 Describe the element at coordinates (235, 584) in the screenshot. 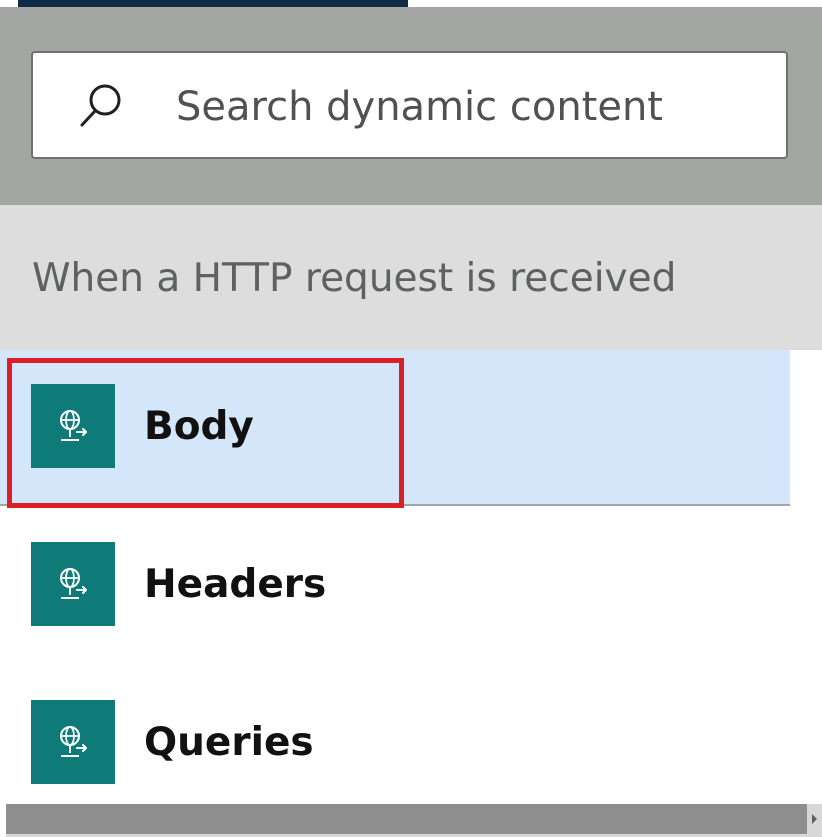

I see `list-item-label-headers: Headers` at that location.